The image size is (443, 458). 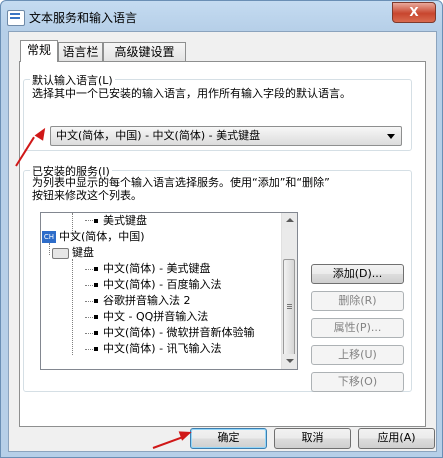 I want to click on chevron-down-icon, so click(x=391, y=136).